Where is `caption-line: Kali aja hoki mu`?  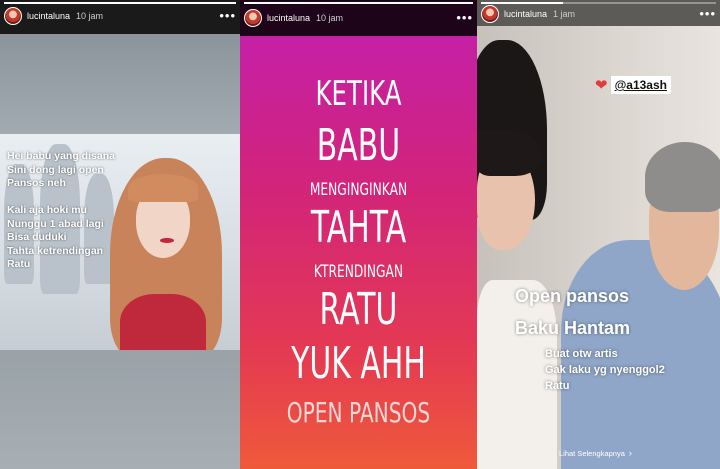 caption-line: Kali aja hoki mu is located at coordinates (47, 210).